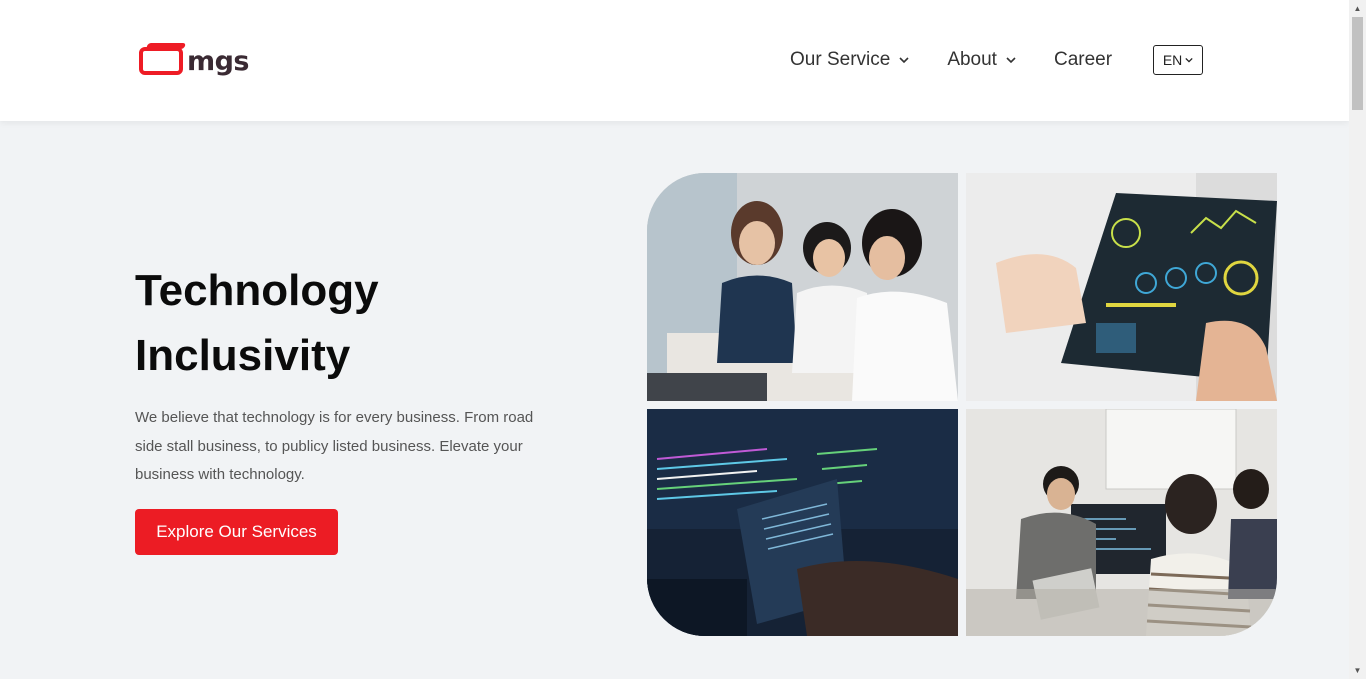 The width and height of the screenshot is (1366, 679). I want to click on developers-office-photo, so click(1121, 522).